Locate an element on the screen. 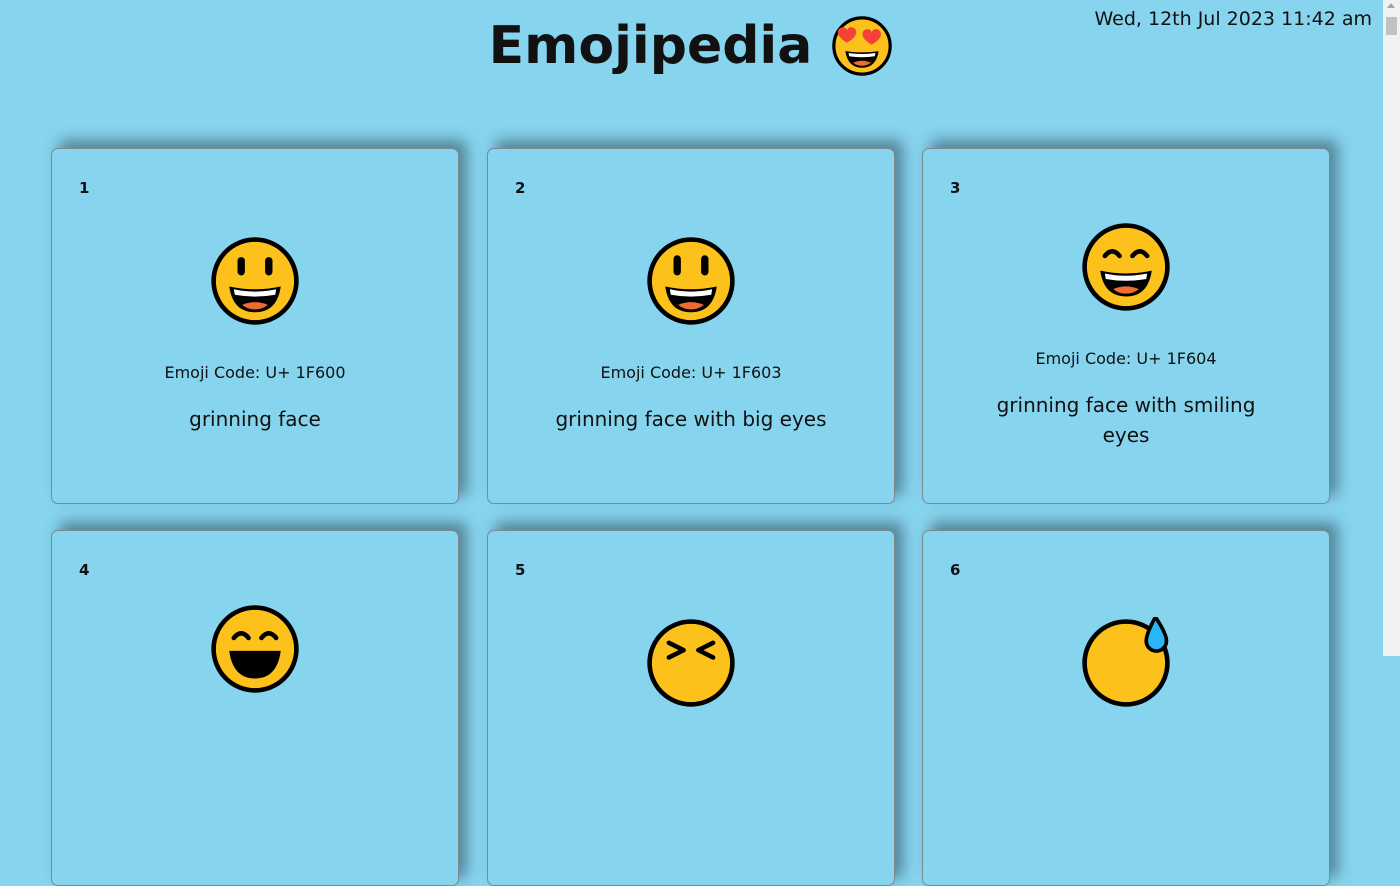  emoji-card: 6 is located at coordinates (1126, 708).